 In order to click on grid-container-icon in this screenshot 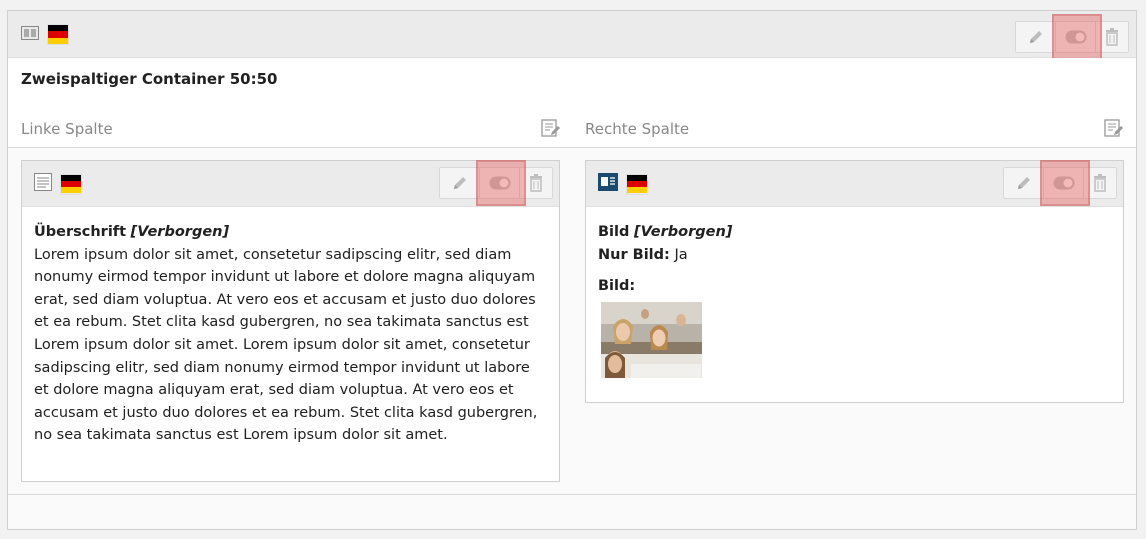, I will do `click(30, 34)`.